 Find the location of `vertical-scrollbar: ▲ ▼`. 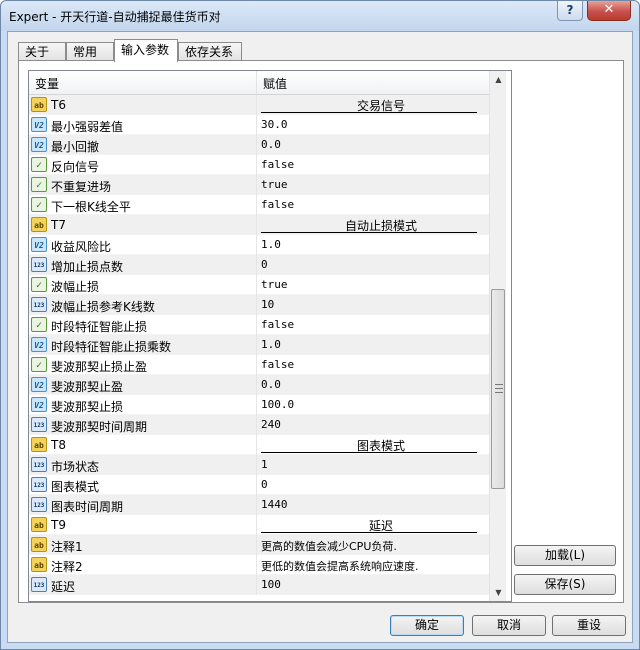

vertical-scrollbar: ▲ ▼ is located at coordinates (497, 336).